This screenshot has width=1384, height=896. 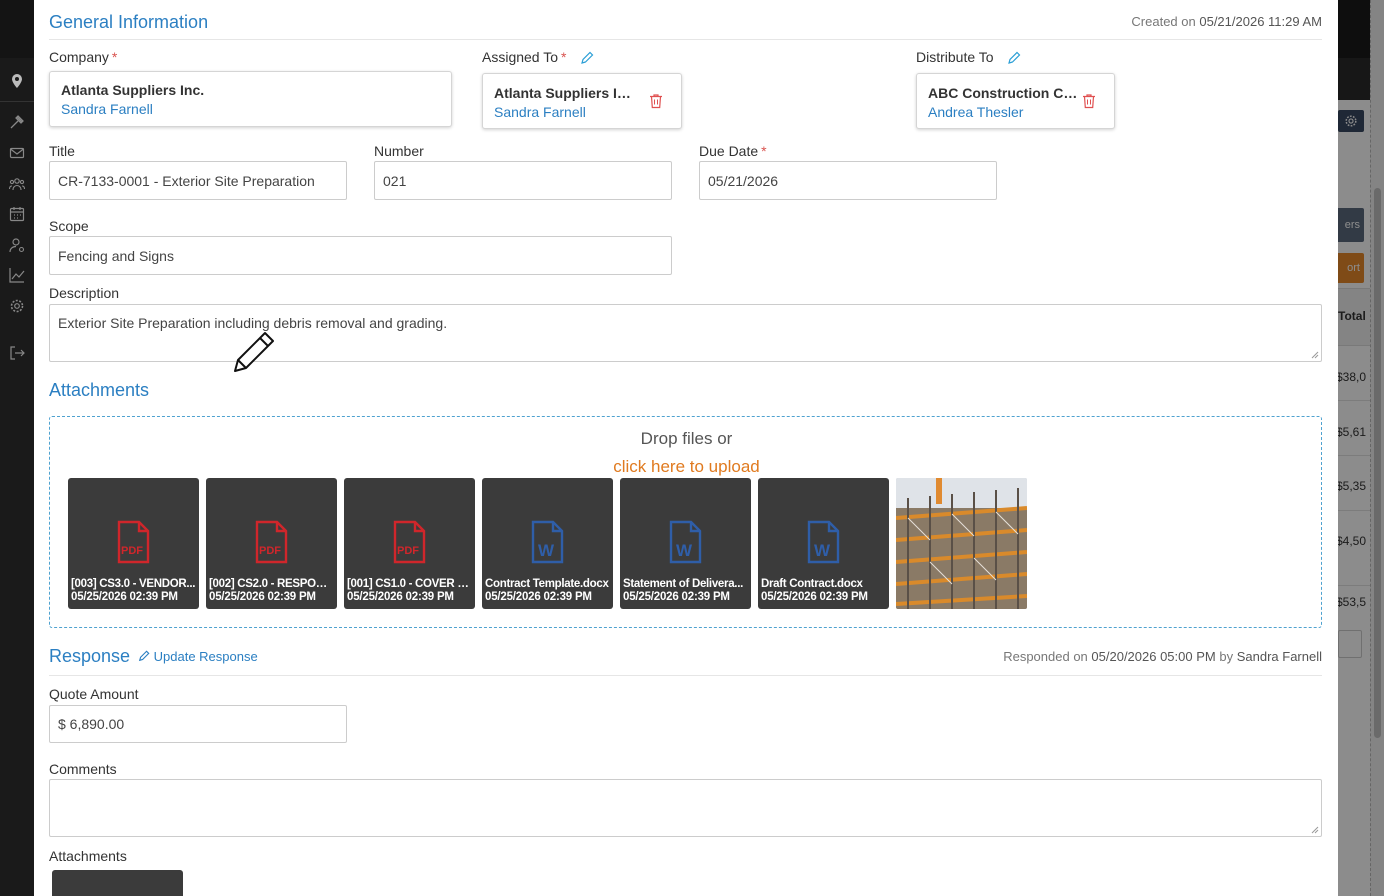 I want to click on remove-distribution-trash-icon, so click(x=1089, y=101).